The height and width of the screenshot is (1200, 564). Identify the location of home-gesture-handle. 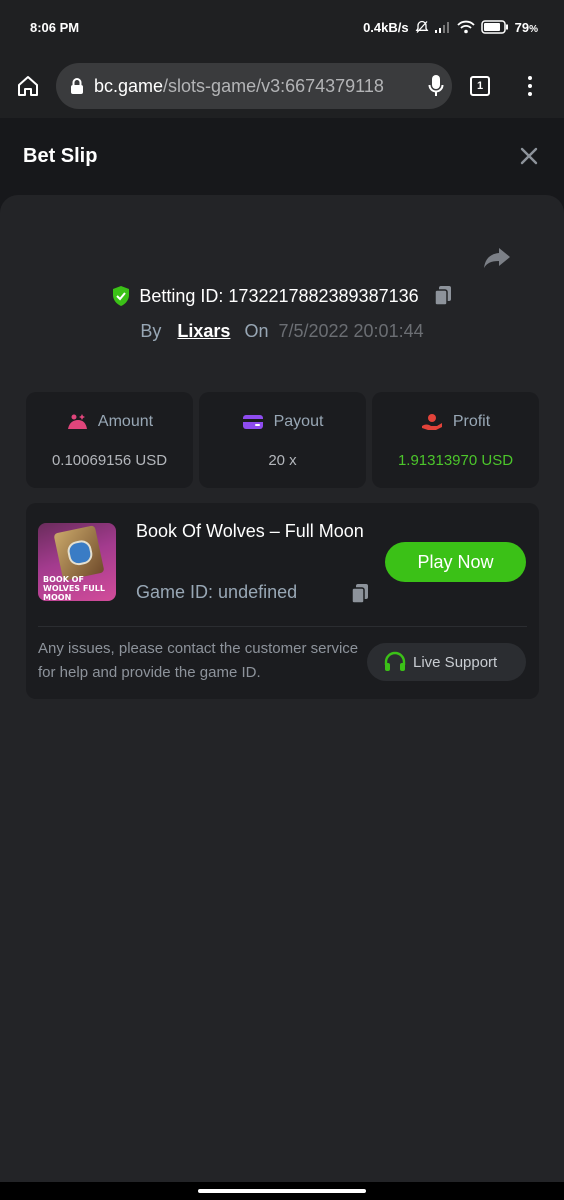
(282, 1191).